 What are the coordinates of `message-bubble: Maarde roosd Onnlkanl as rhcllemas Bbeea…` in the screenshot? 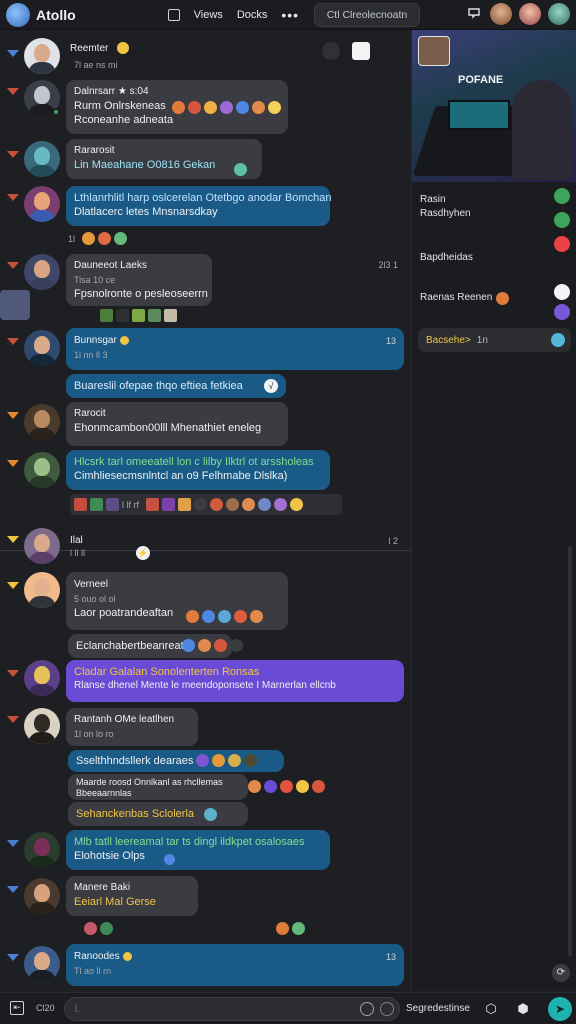 It's located at (158, 787).